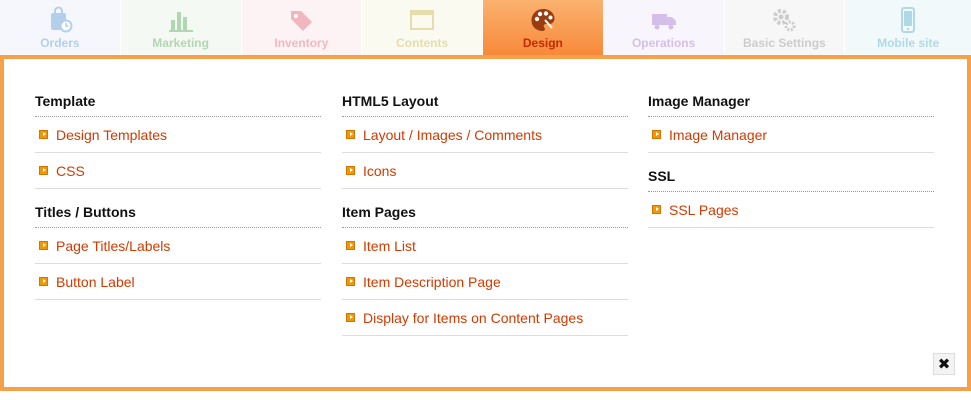 The height and width of the screenshot is (400, 971). I want to click on link-label: Page Titles/Labels, so click(113, 245).